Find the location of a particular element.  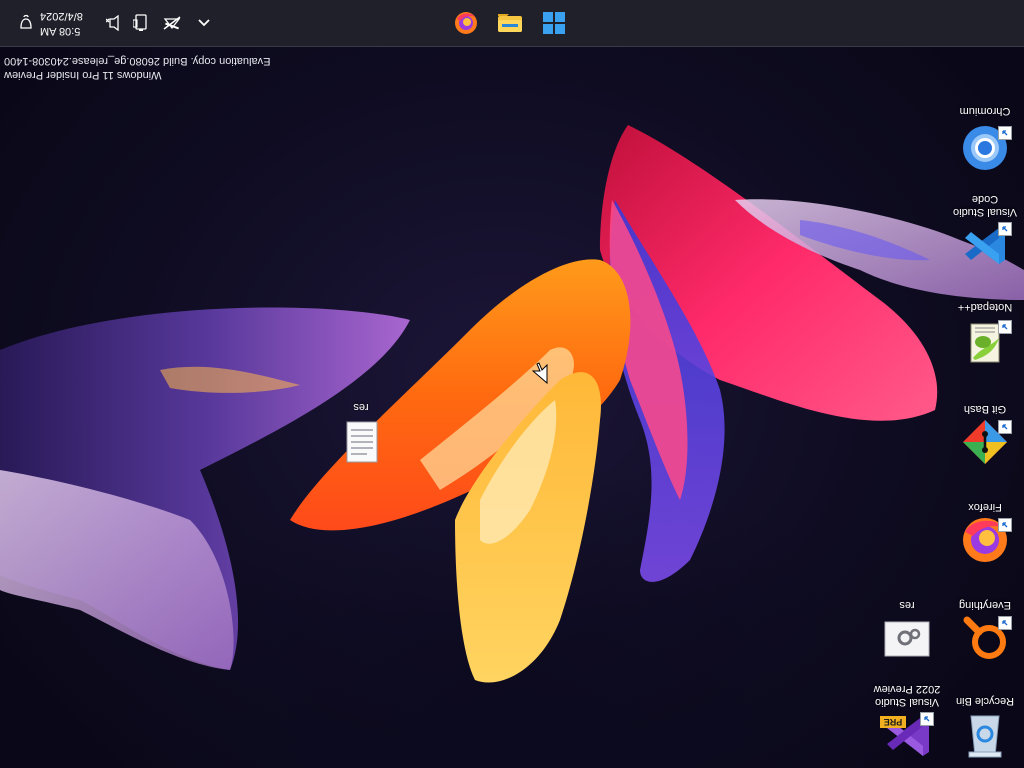

chevron-up-icon is located at coordinates (204, 23).